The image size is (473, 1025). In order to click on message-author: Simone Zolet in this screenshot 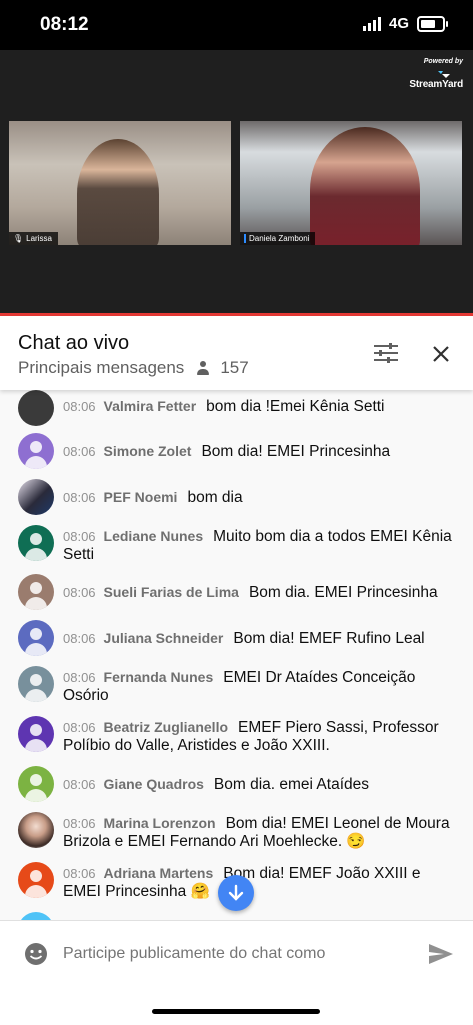, I will do `click(148, 451)`.